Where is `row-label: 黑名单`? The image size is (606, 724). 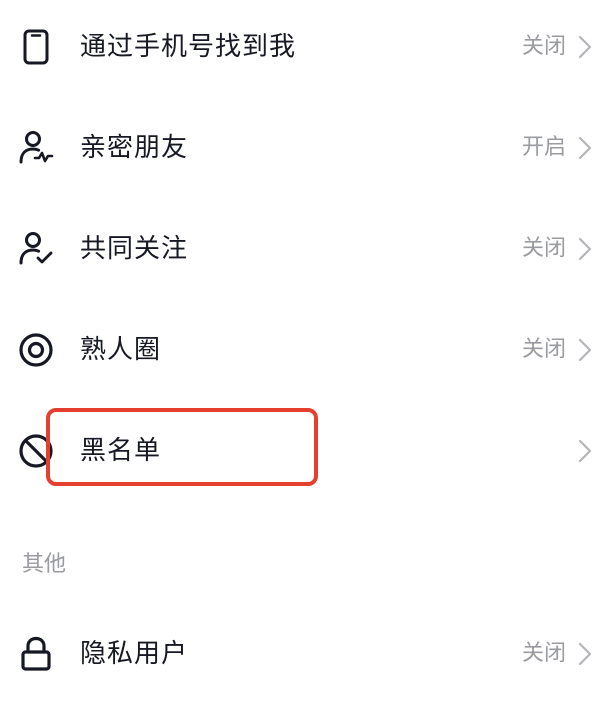 row-label: 黑名单 is located at coordinates (121, 451).